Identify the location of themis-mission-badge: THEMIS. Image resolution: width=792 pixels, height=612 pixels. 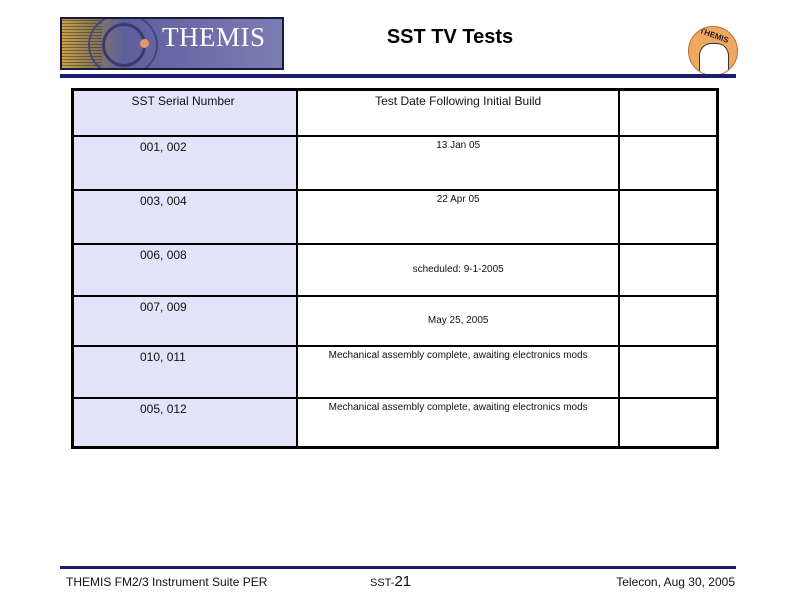
(713, 51).